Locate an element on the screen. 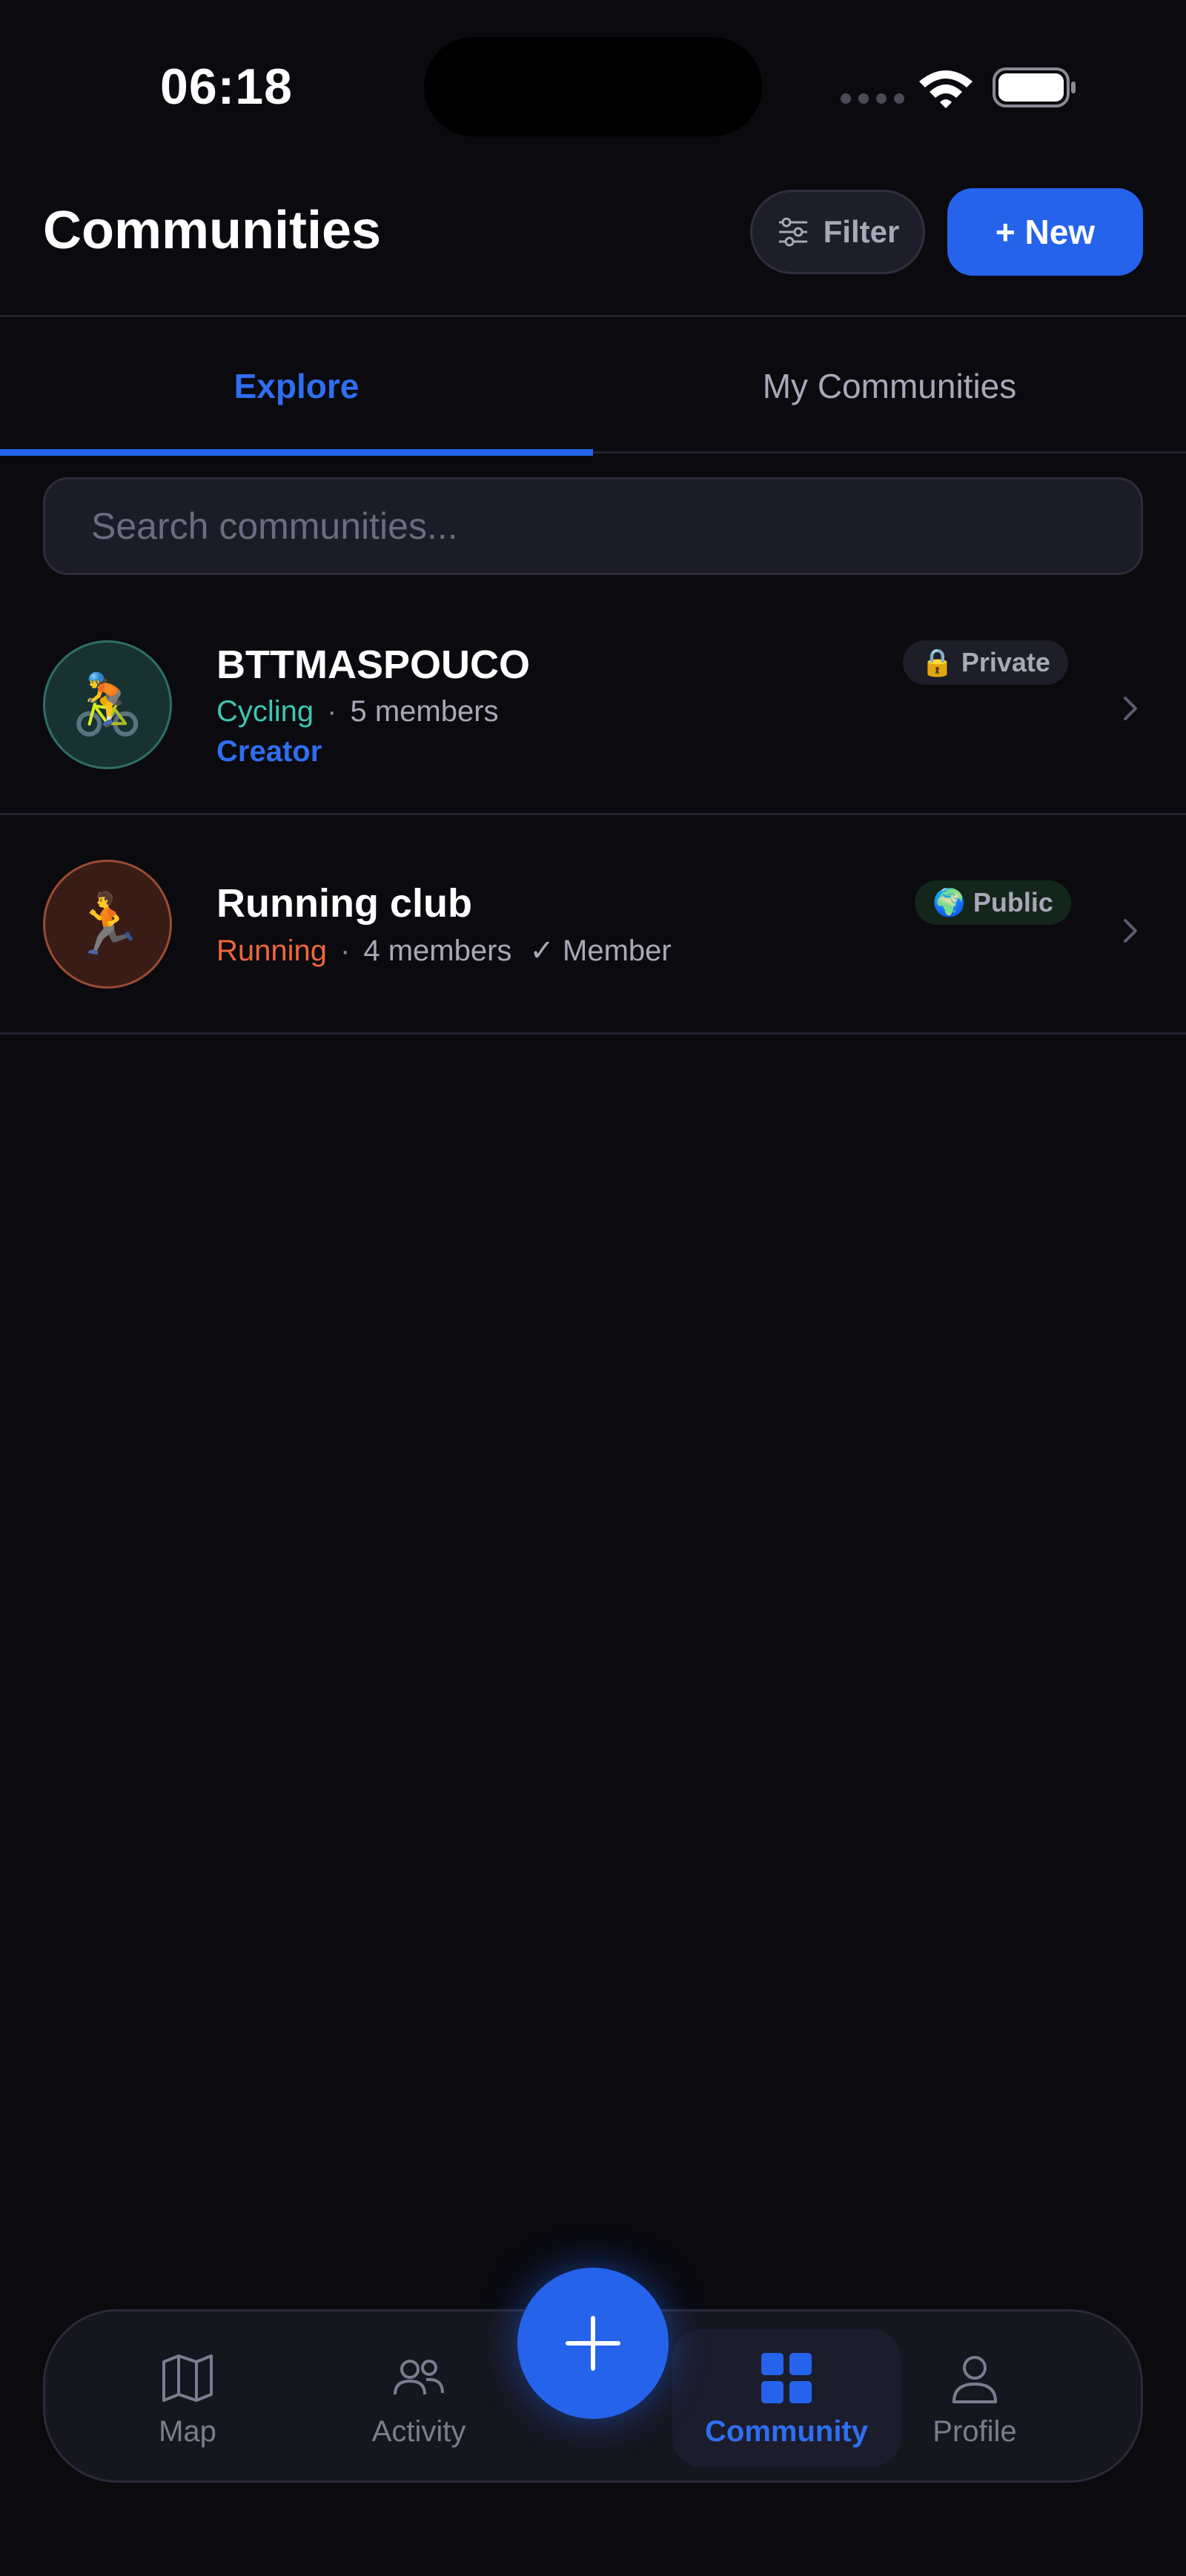 Image resolution: width=1186 pixels, height=2576 pixels. role-label: Creator is located at coordinates (269, 751).